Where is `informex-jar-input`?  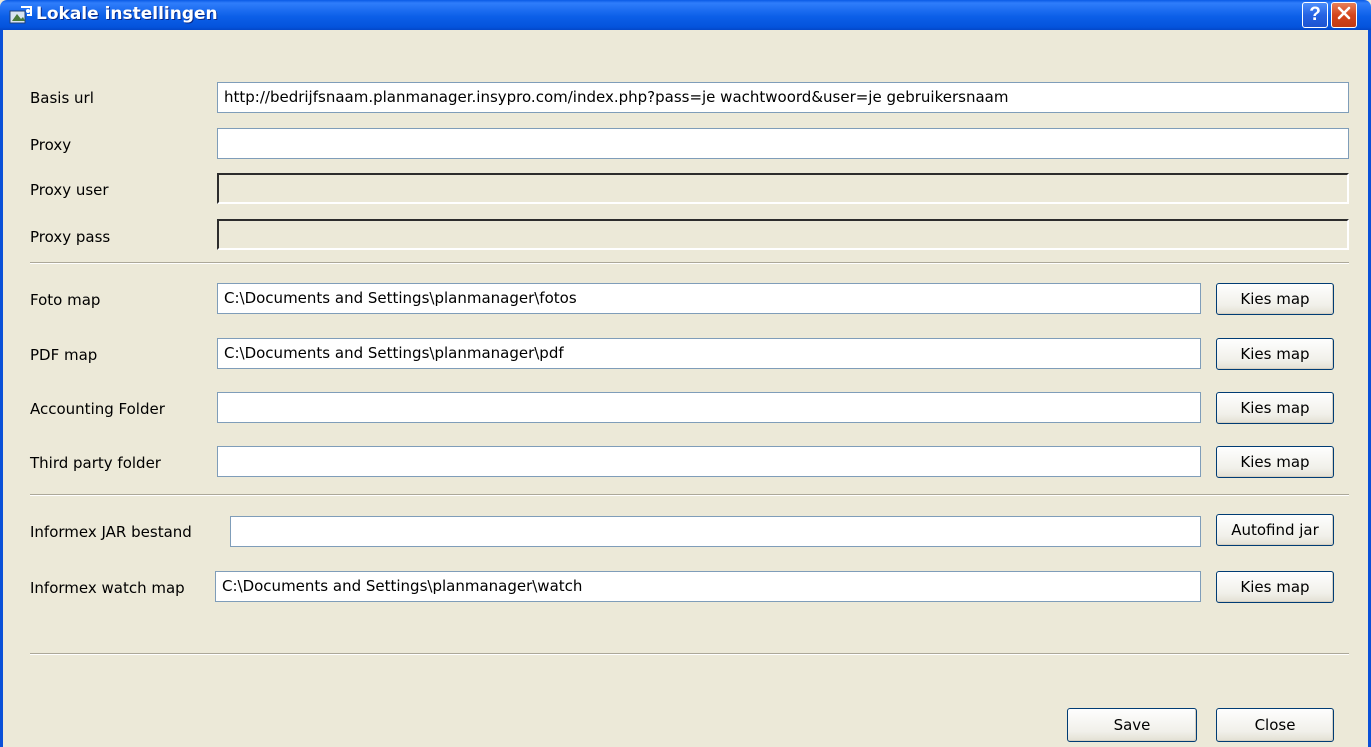
informex-jar-input is located at coordinates (715, 531).